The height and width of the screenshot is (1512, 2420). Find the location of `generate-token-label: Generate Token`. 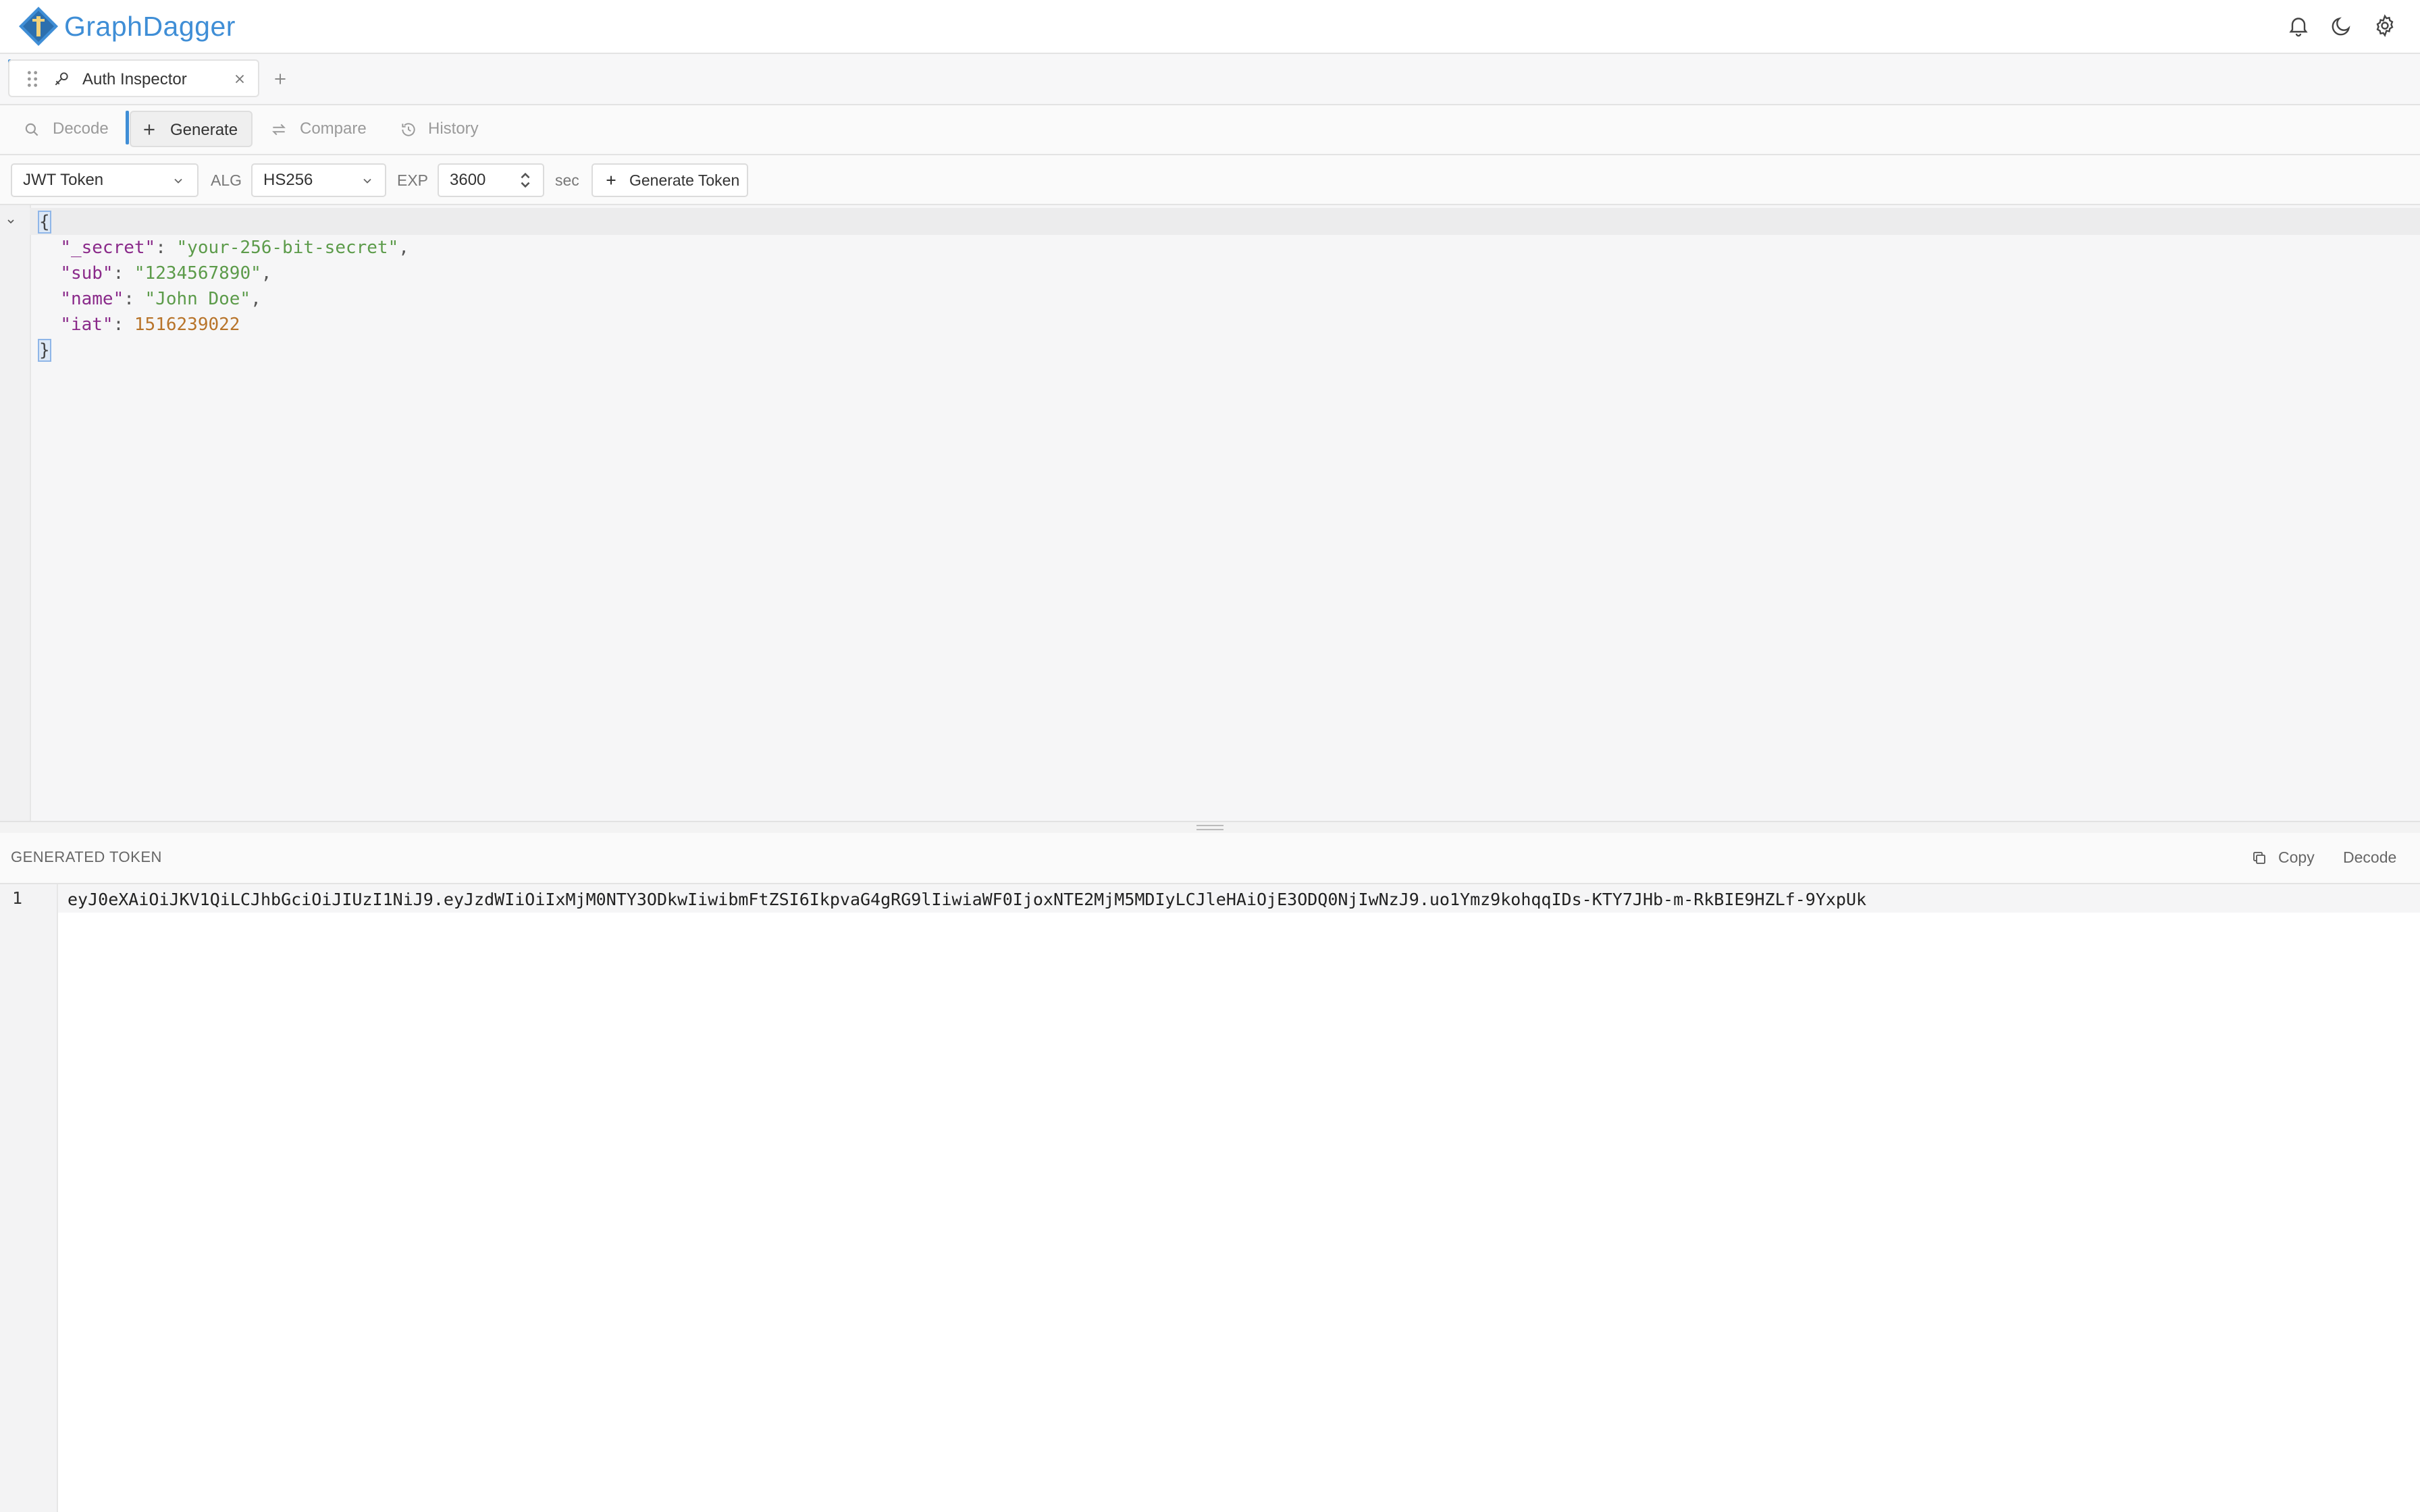

generate-token-label: Generate Token is located at coordinates (684, 180).